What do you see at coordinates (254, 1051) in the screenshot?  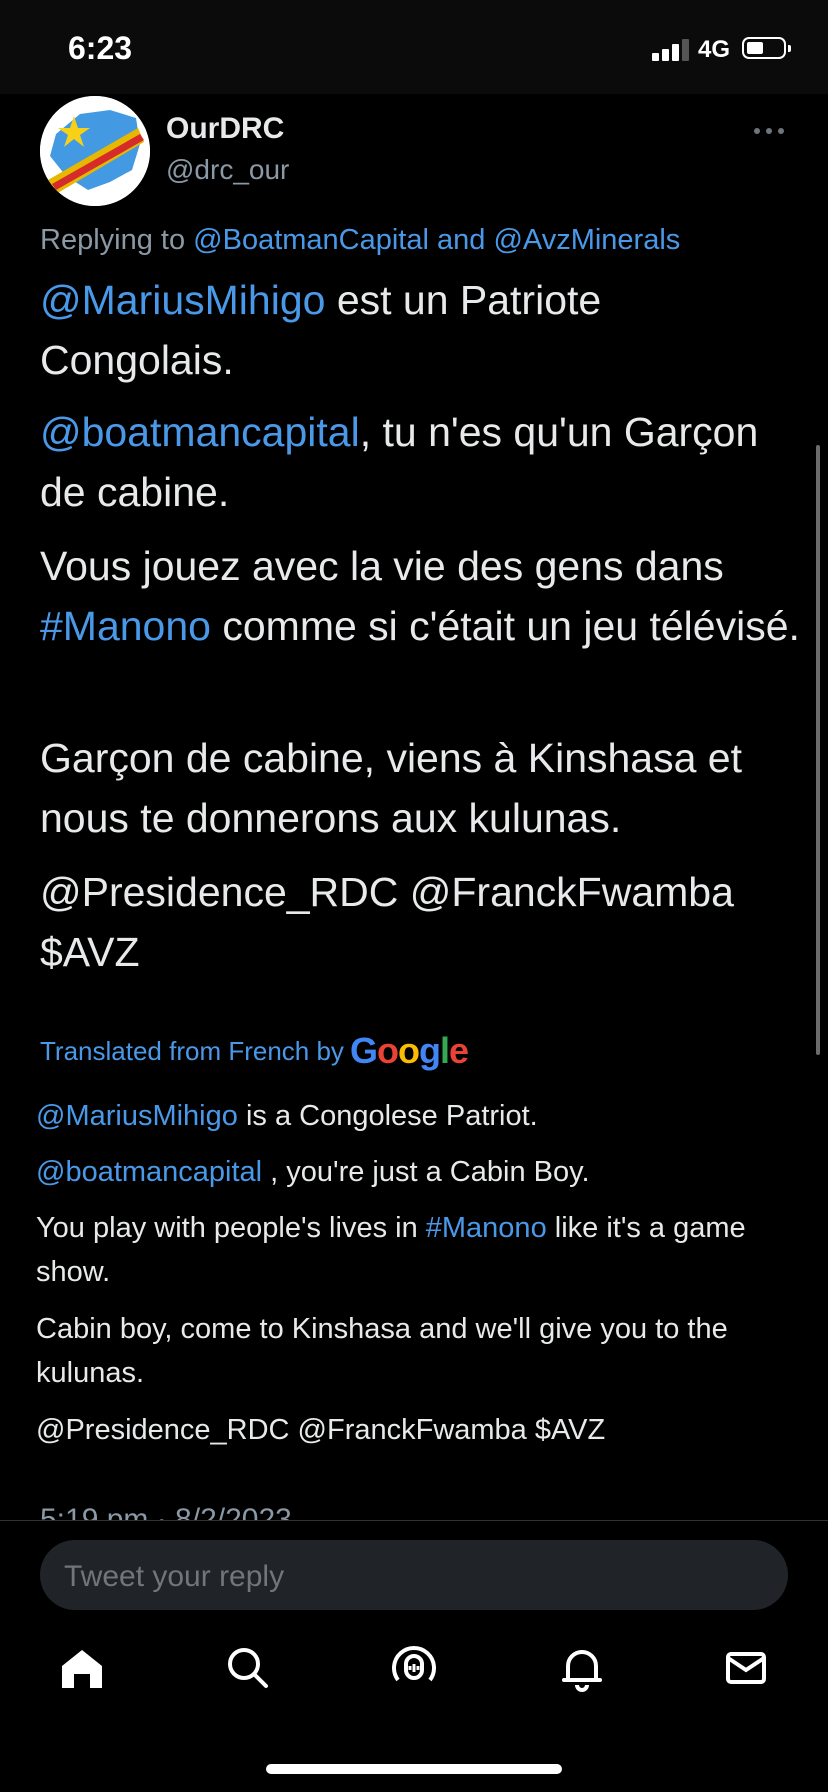 I see `translation-note: Translated from French by Google` at bounding box center [254, 1051].